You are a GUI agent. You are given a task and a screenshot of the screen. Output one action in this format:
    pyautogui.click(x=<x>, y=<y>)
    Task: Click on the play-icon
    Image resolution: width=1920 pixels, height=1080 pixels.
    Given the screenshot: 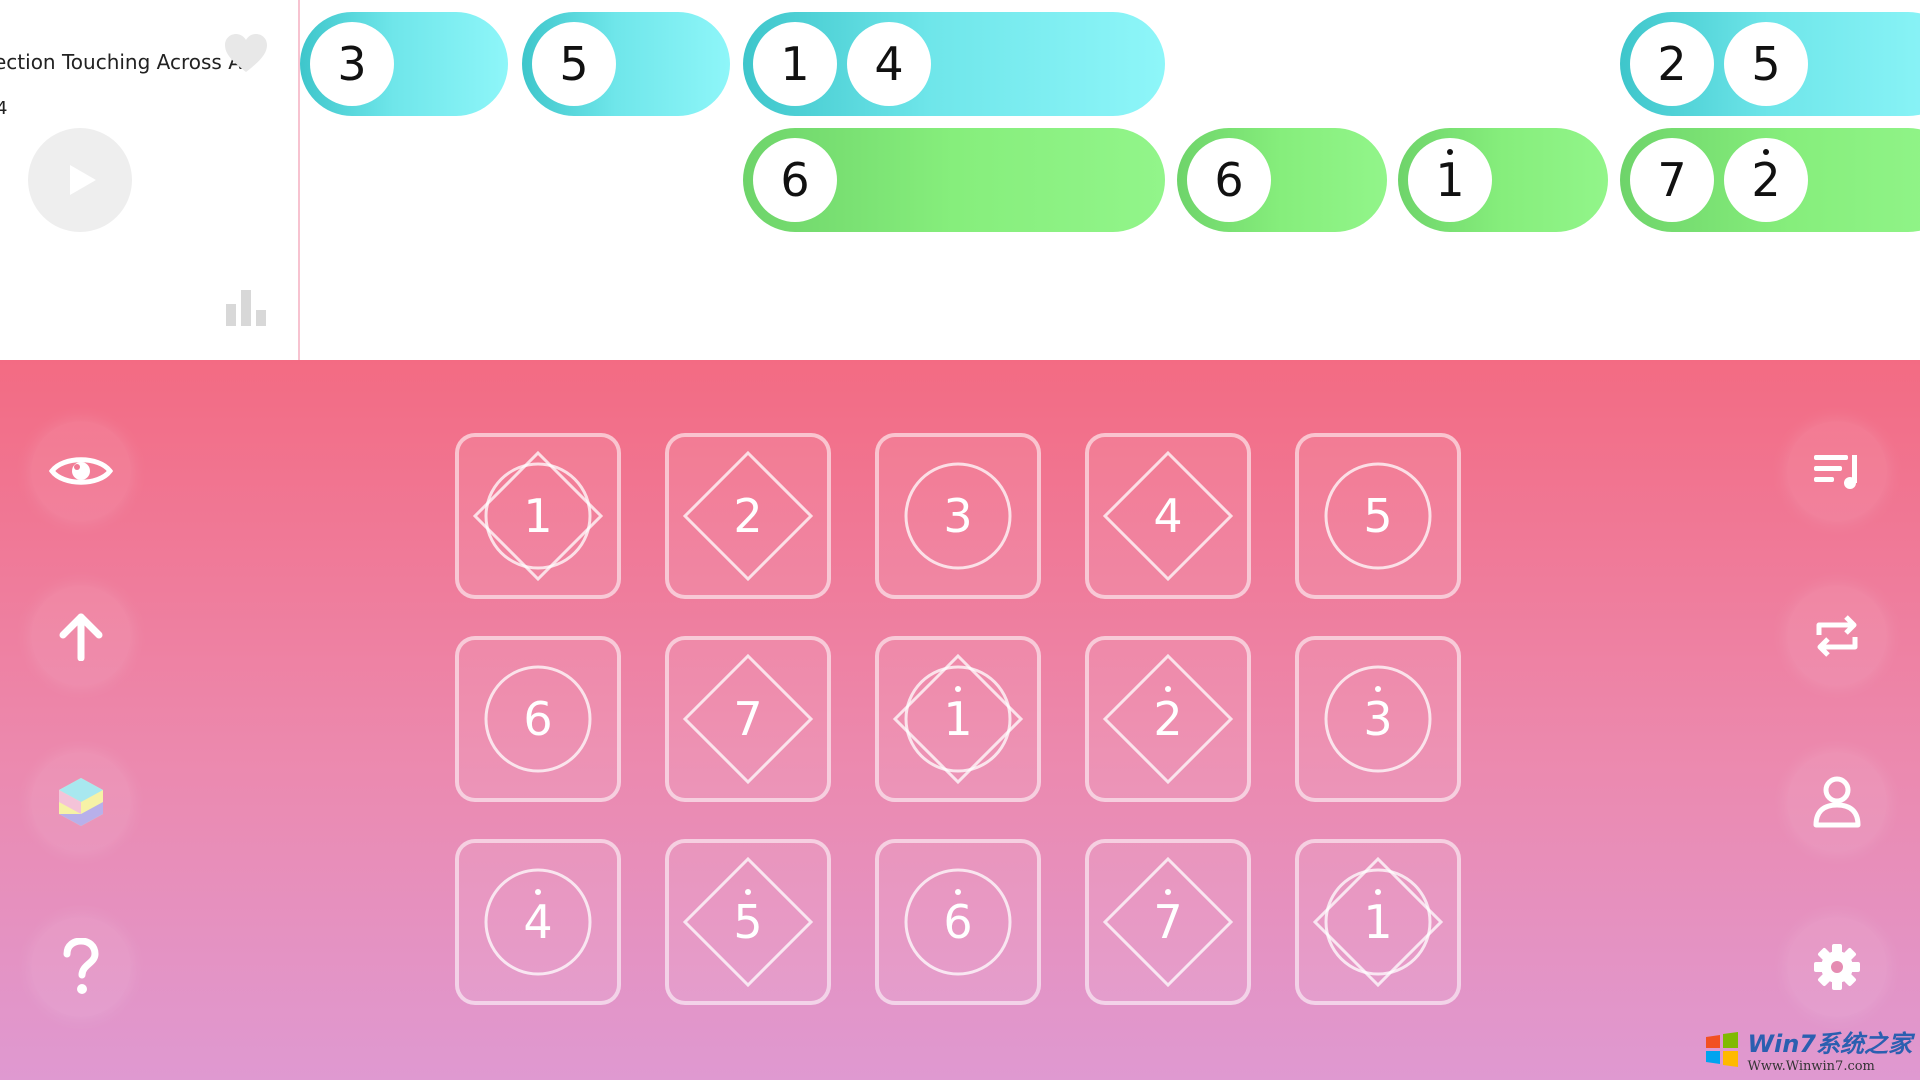 What is the action you would take?
    pyautogui.click(x=83, y=180)
    